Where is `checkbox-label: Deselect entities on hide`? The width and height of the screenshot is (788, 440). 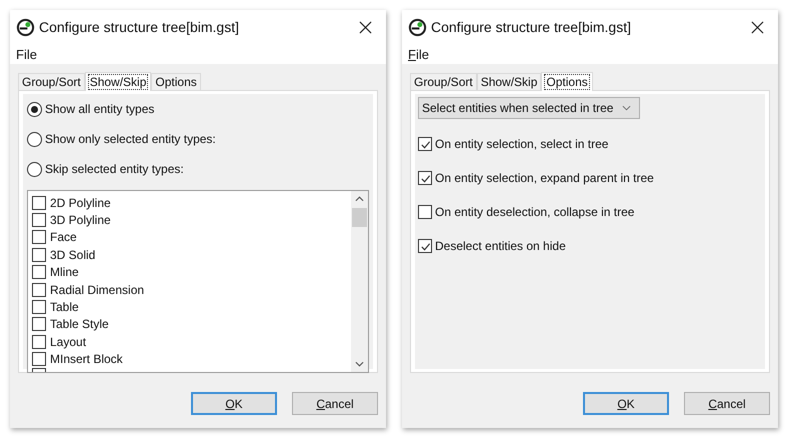 checkbox-label: Deselect entities on hide is located at coordinates (500, 246).